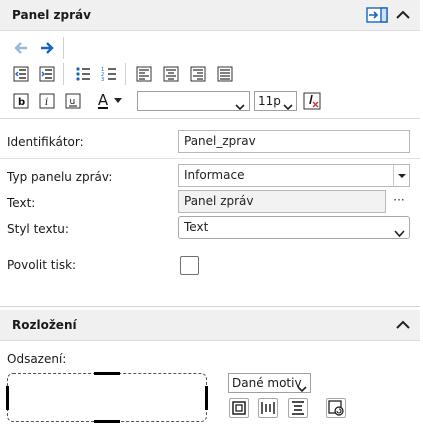  What do you see at coordinates (7, 398) in the screenshot?
I see `margin-left-handle` at bounding box center [7, 398].